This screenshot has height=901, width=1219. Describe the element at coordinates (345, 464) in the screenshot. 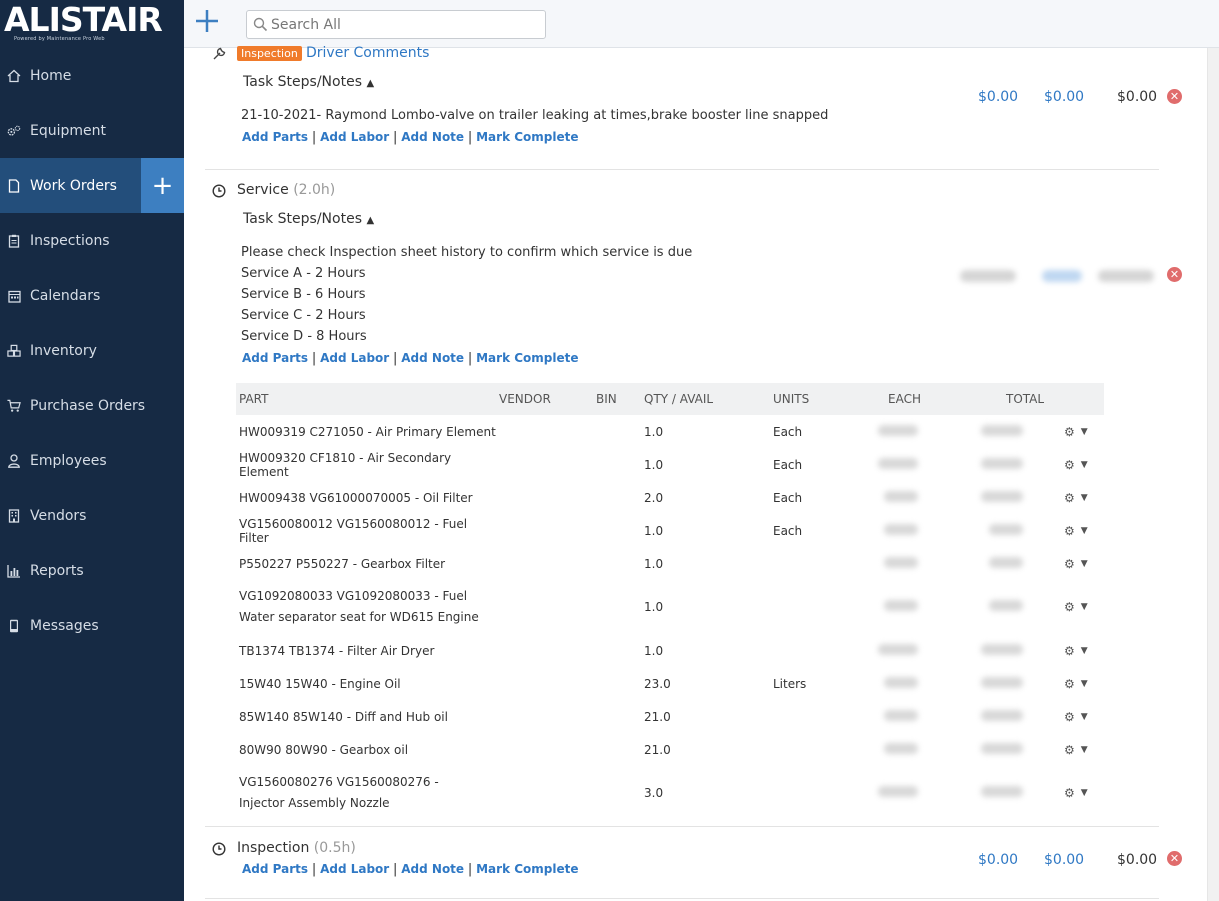

I see `part-name: HW009320 CF1810 - Air Secondary Element` at that location.